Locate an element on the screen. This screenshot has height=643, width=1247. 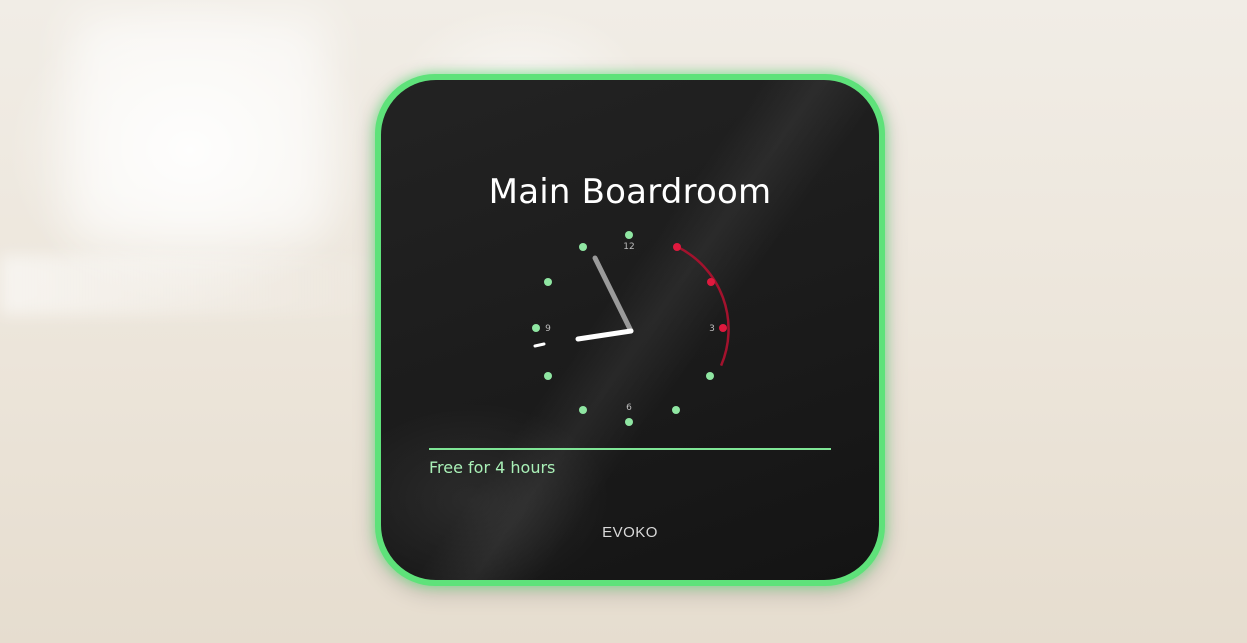
wall-reflection is located at coordinates (210, 285).